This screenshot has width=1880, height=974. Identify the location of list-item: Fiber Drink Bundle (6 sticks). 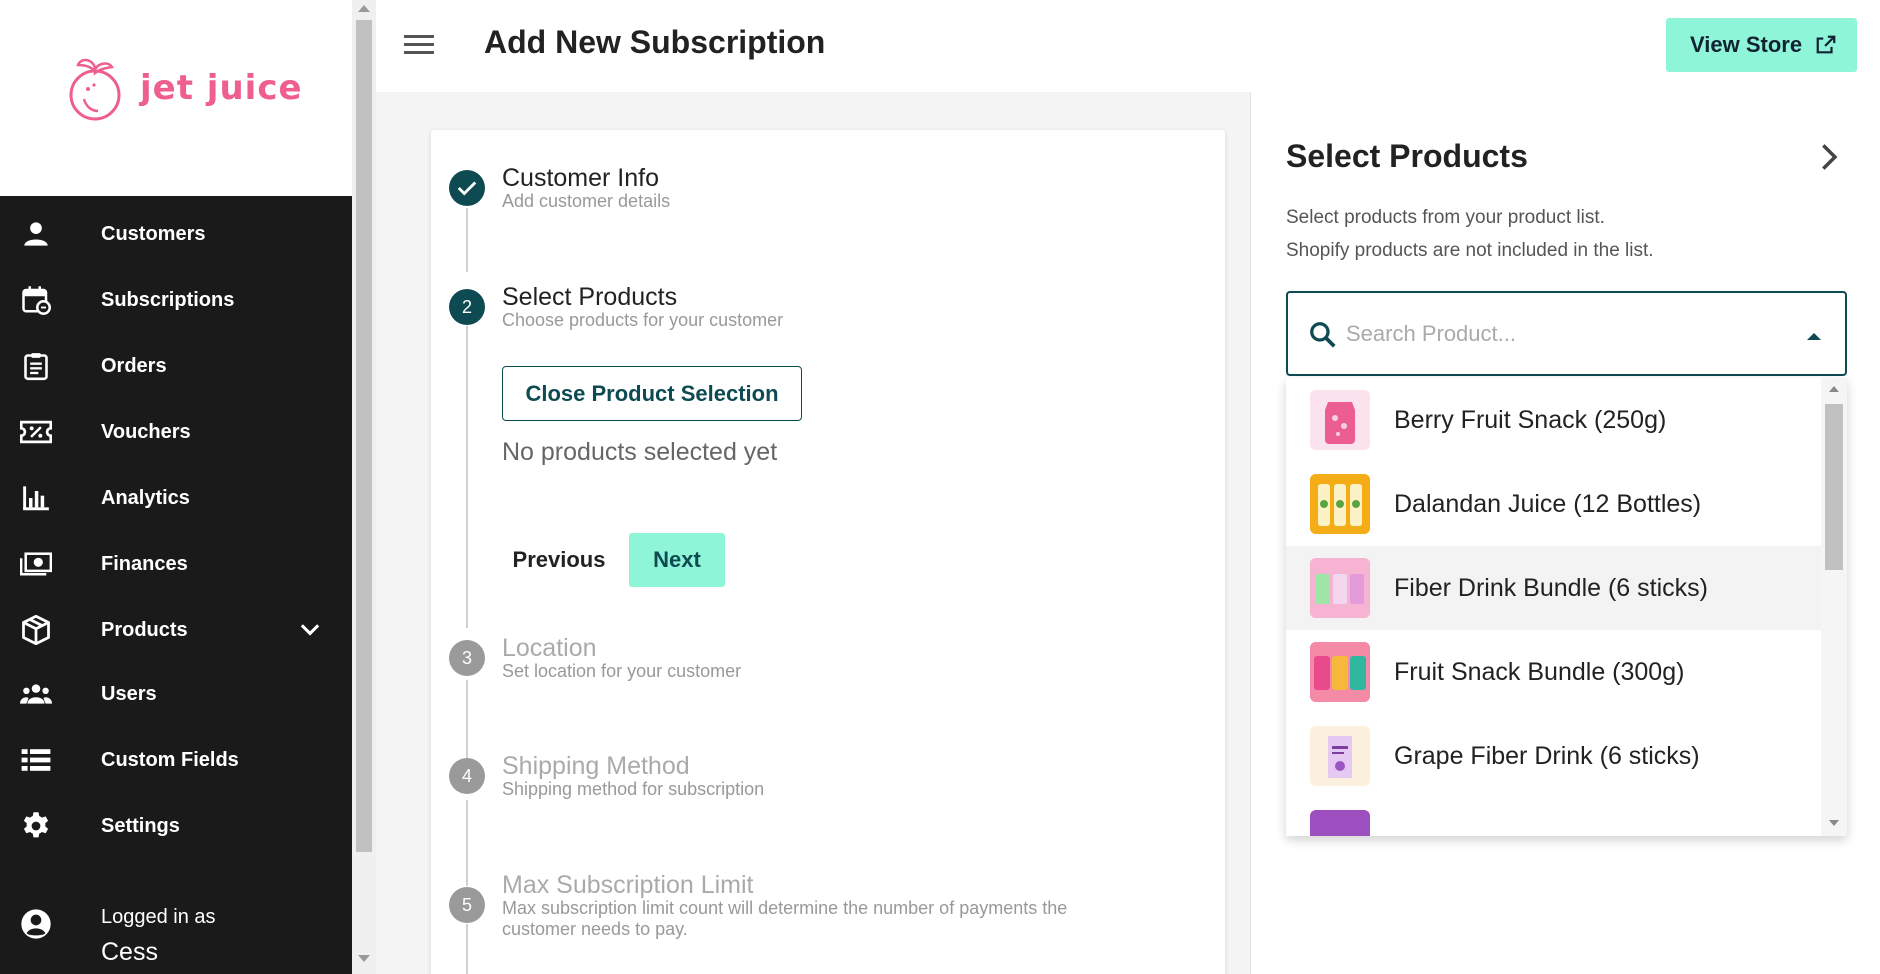
(1553, 588).